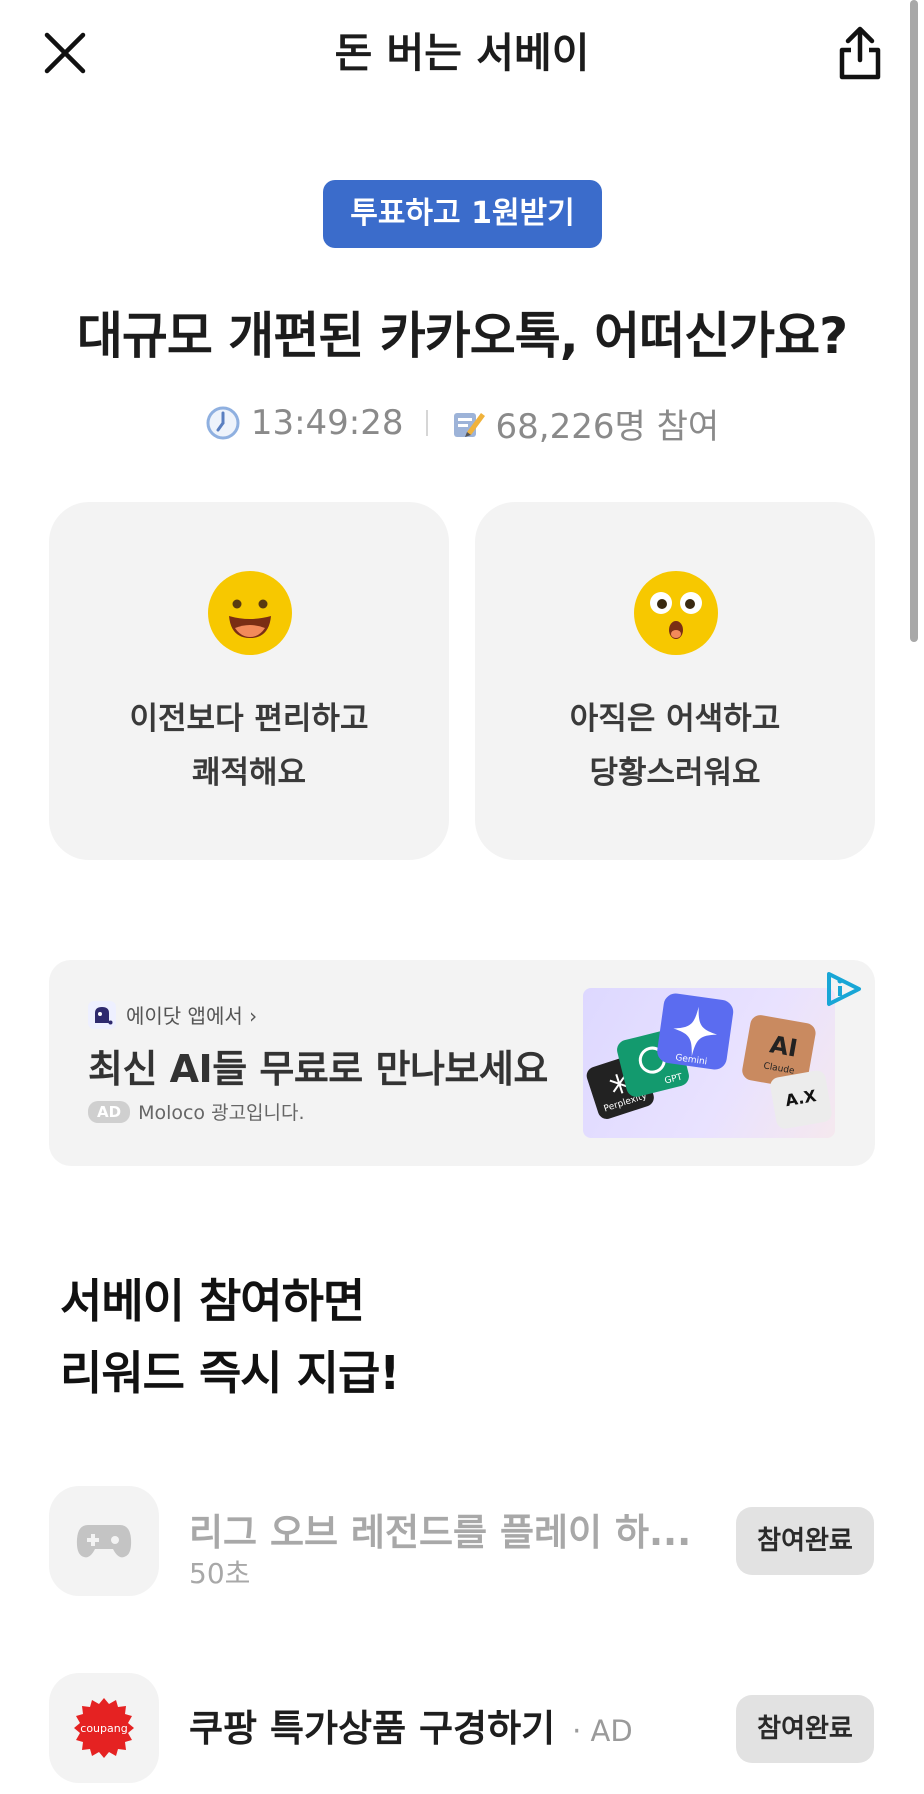 The height and width of the screenshot is (1794, 924). What do you see at coordinates (230, 1337) in the screenshot?
I see `reward-section-heading: 서베이 참여하면 리워드 즉시 지급!` at bounding box center [230, 1337].